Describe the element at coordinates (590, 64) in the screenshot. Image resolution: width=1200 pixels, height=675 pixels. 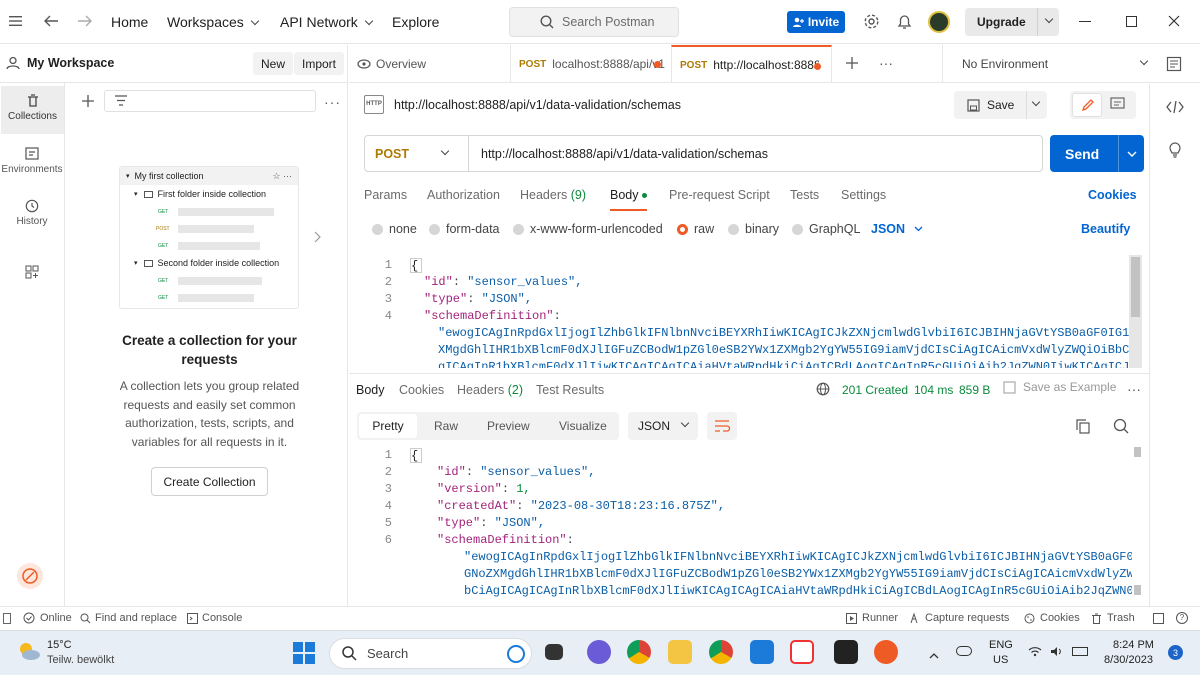
I see `tab-request-1: POST localhost:8888/api/v1` at that location.